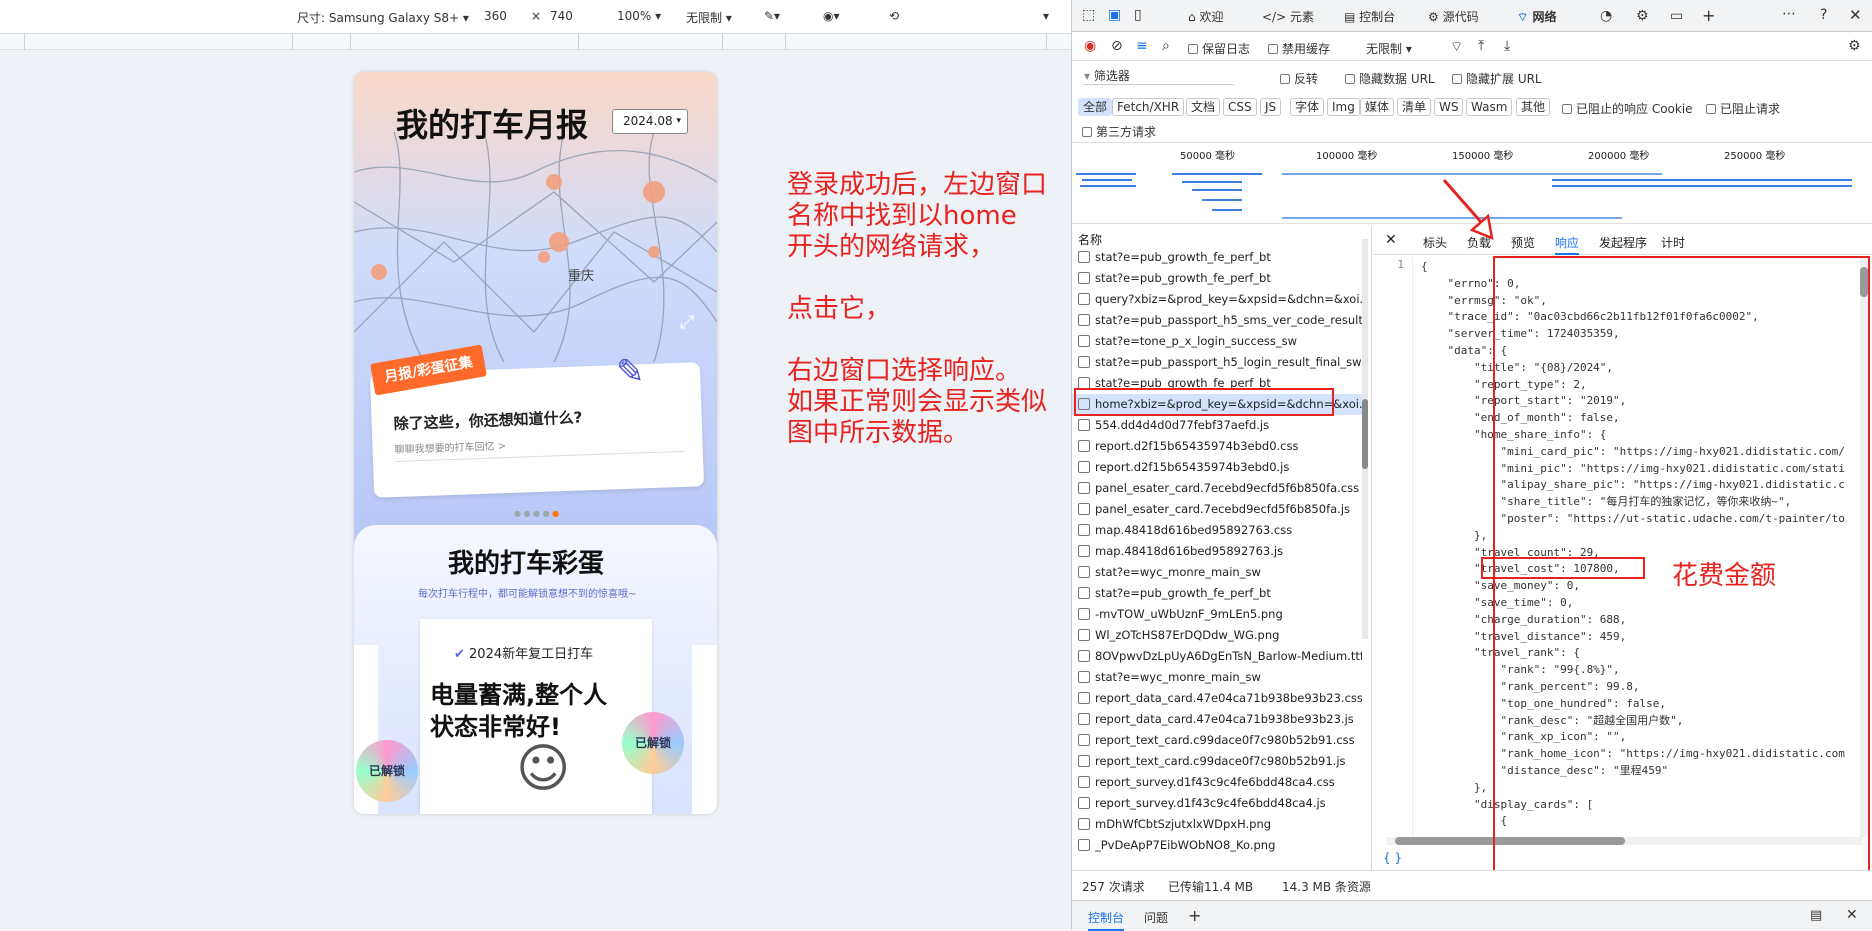  I want to click on request-row: 8OVpwvDzLpUyA6DgEnTsN_Barlow-Medium.ttf, so click(1217, 656).